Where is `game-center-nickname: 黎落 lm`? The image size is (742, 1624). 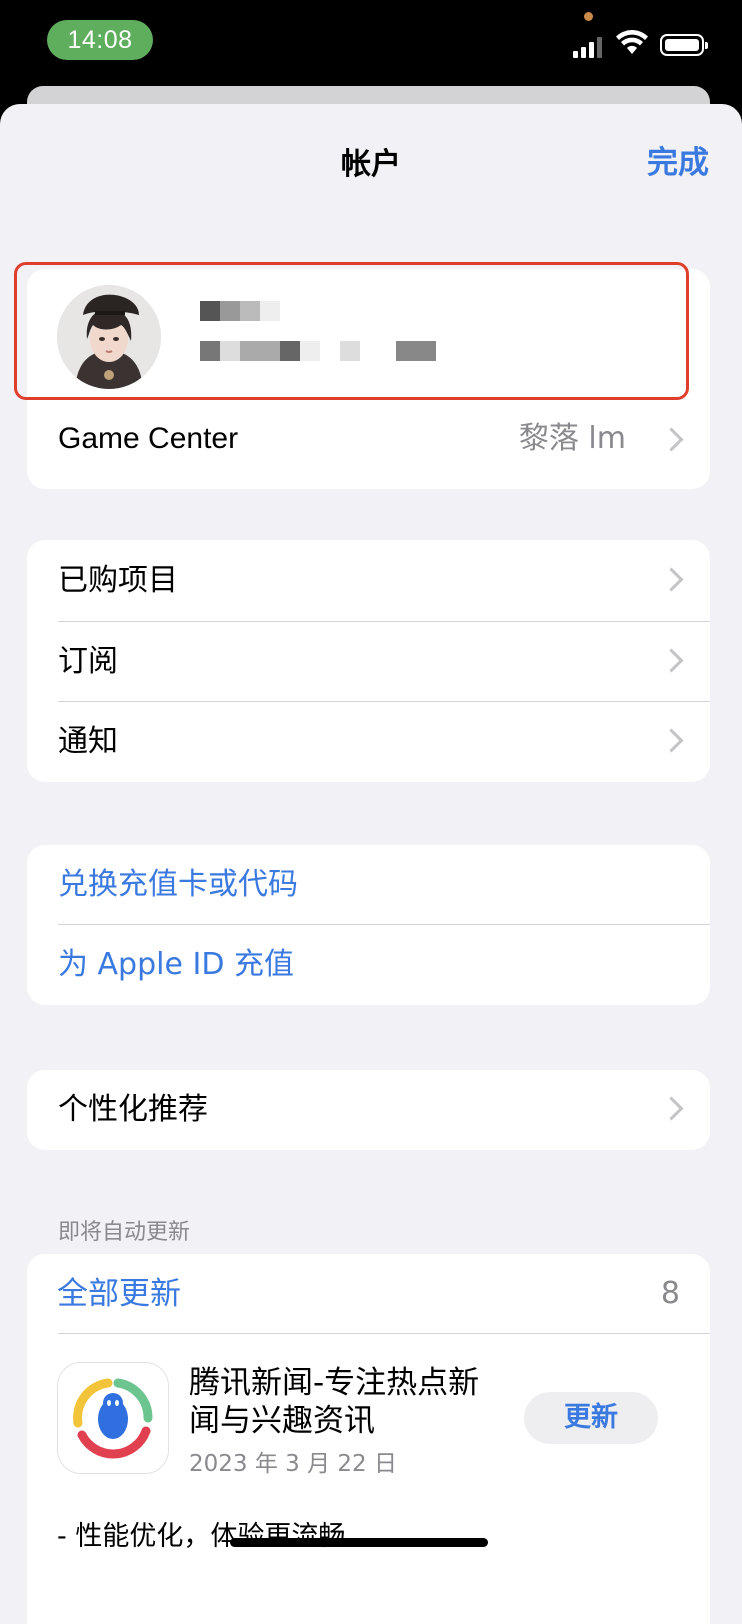
game-center-nickname: 黎落 lm is located at coordinates (572, 438).